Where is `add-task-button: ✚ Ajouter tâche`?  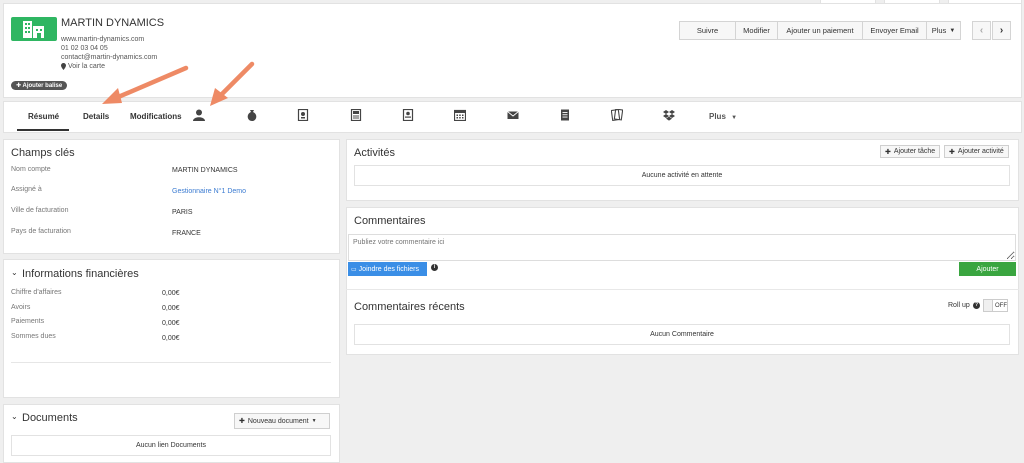
add-task-button: ✚ Ajouter tâche is located at coordinates (910, 151).